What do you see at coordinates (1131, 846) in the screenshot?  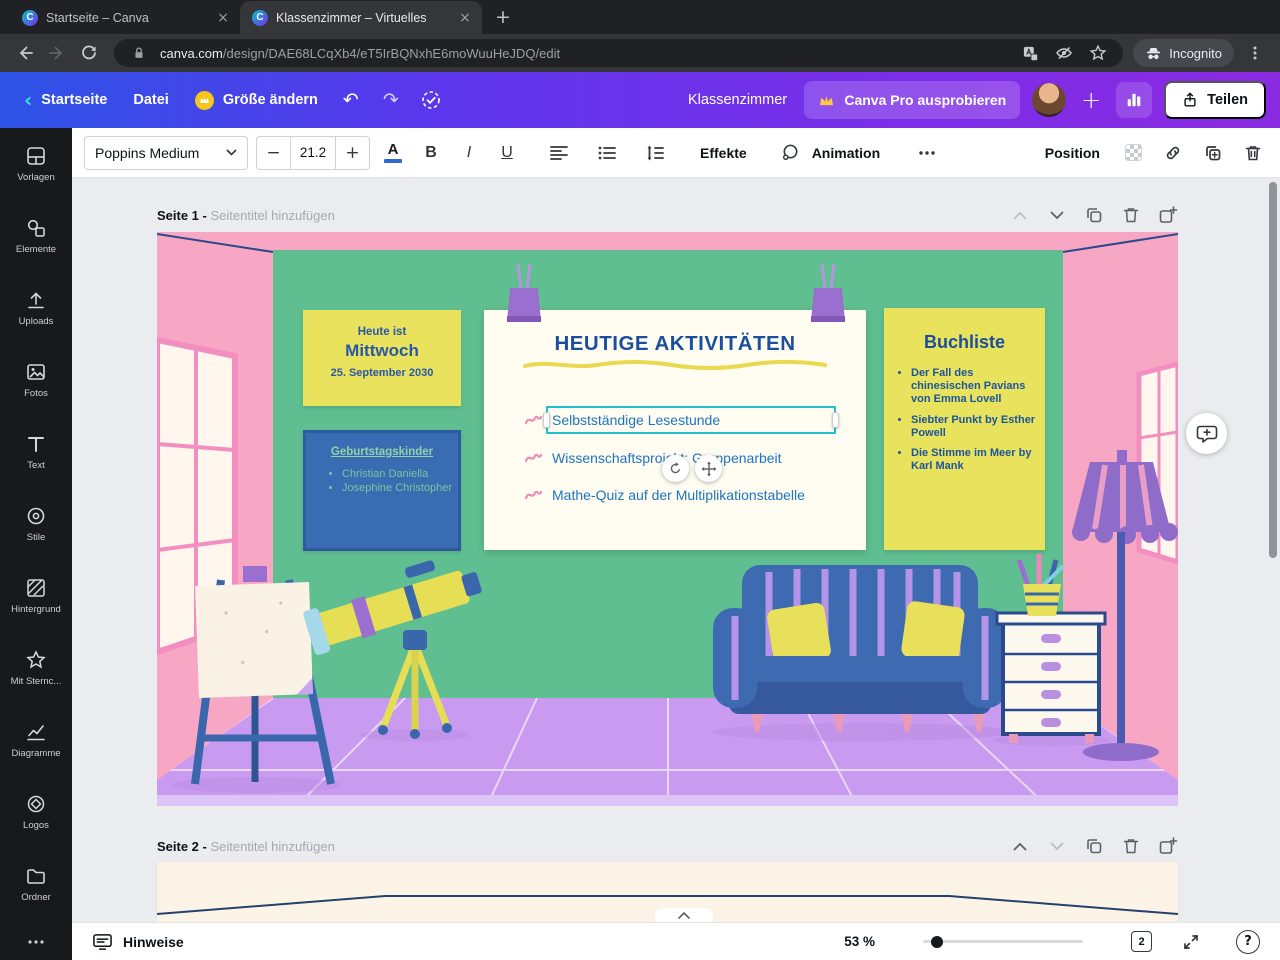 I see `page2-delete-icon` at bounding box center [1131, 846].